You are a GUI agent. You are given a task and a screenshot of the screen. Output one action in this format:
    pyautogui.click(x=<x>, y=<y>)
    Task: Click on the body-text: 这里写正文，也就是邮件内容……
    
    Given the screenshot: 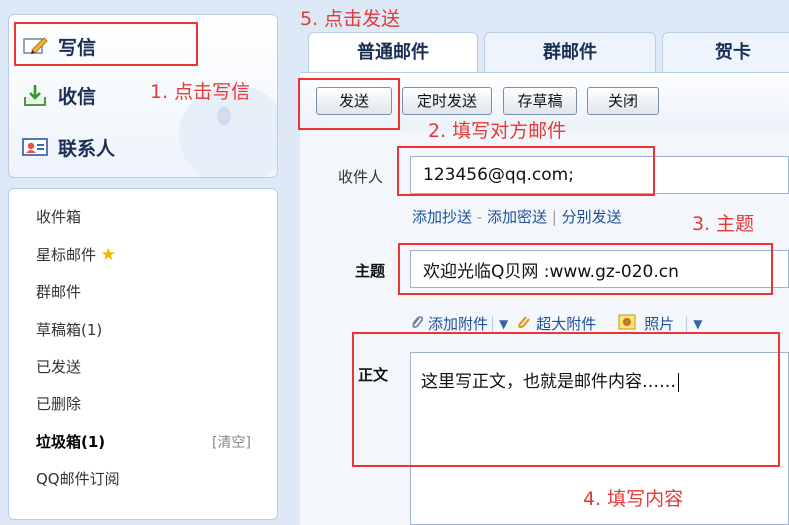 What is the action you would take?
    pyautogui.click(x=548, y=382)
    